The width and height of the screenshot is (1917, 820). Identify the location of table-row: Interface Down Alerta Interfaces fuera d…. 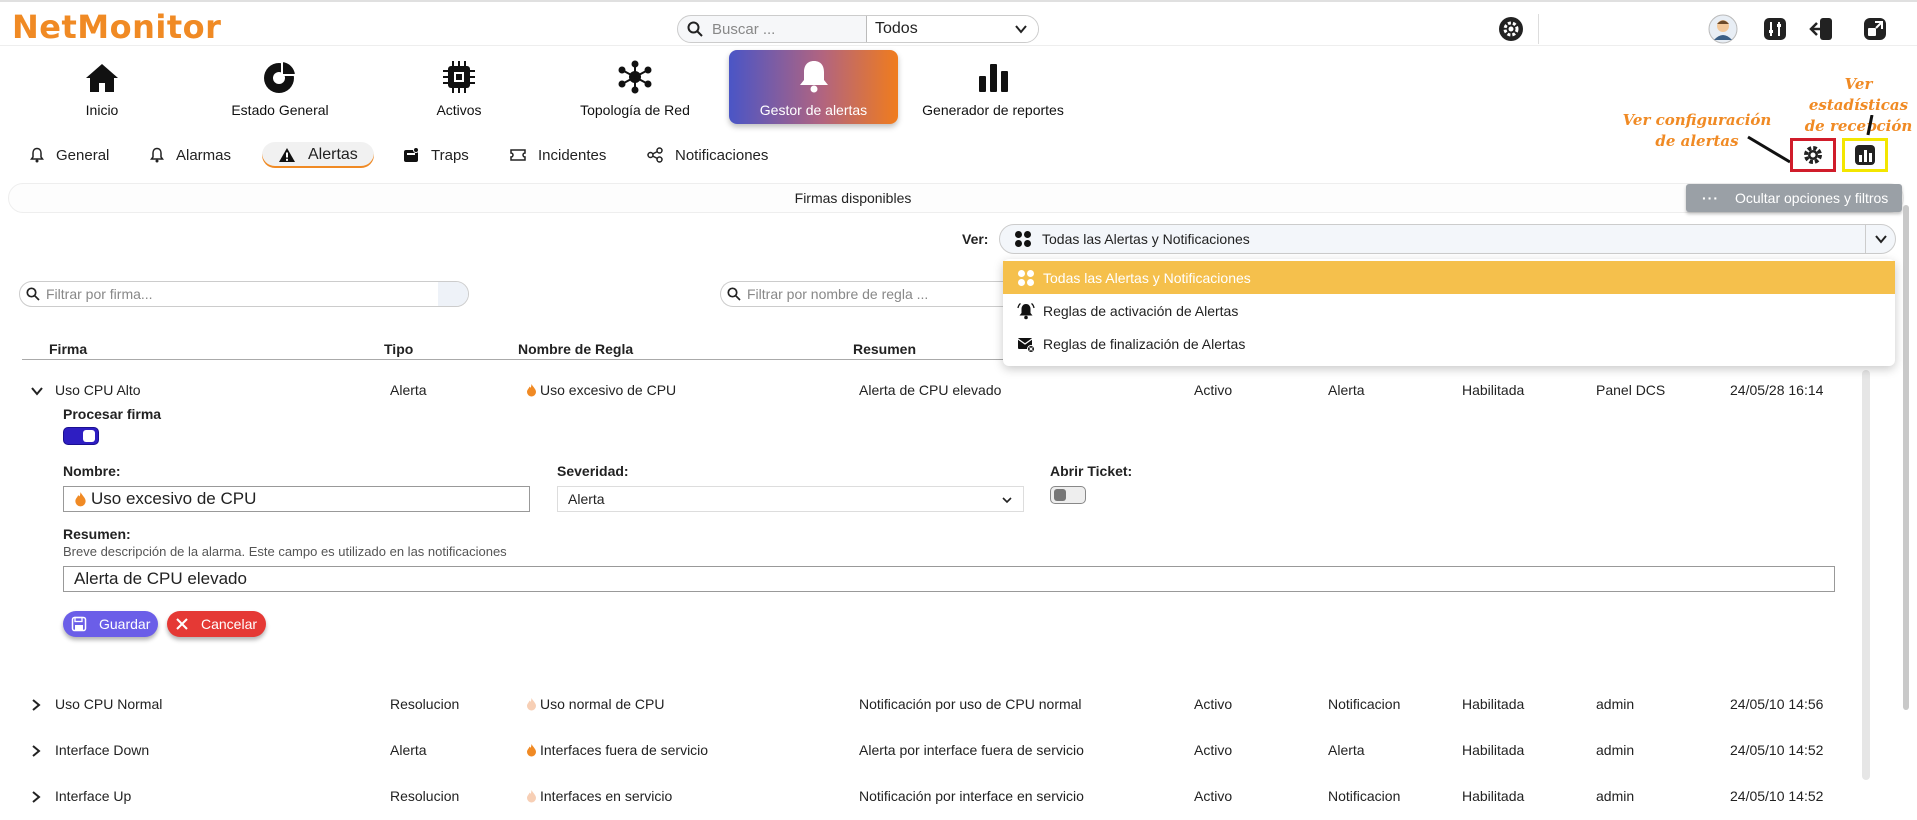
(949, 751).